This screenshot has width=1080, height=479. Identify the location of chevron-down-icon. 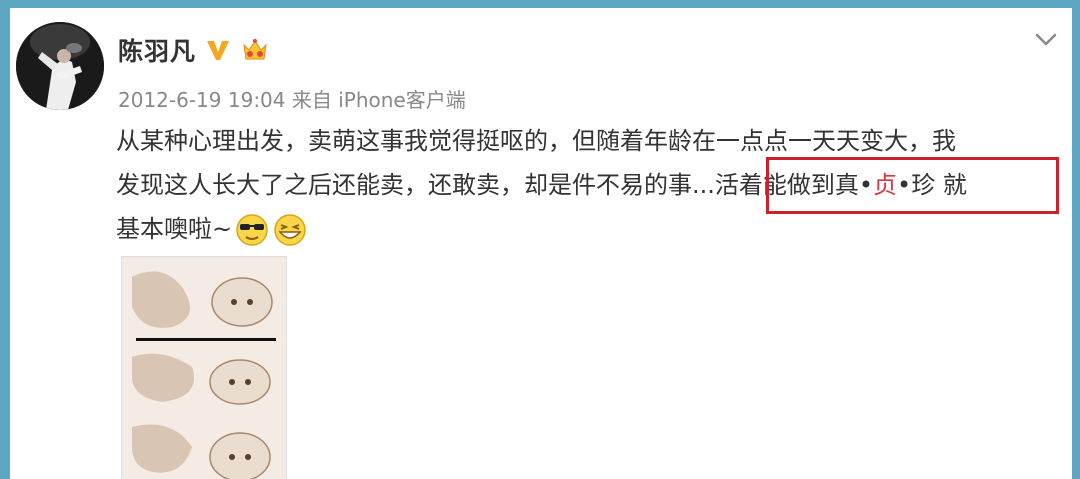
(1046, 40).